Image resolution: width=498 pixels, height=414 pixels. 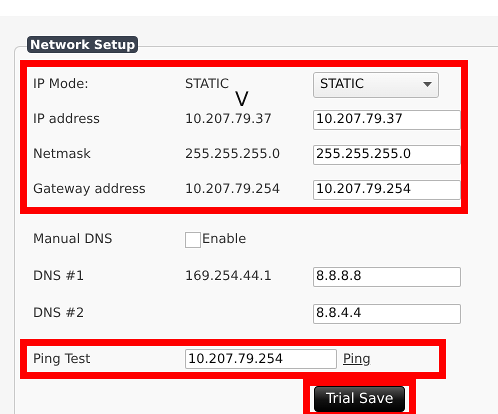 What do you see at coordinates (229, 276) in the screenshot?
I see `current-value: 169.254.44.1` at bounding box center [229, 276].